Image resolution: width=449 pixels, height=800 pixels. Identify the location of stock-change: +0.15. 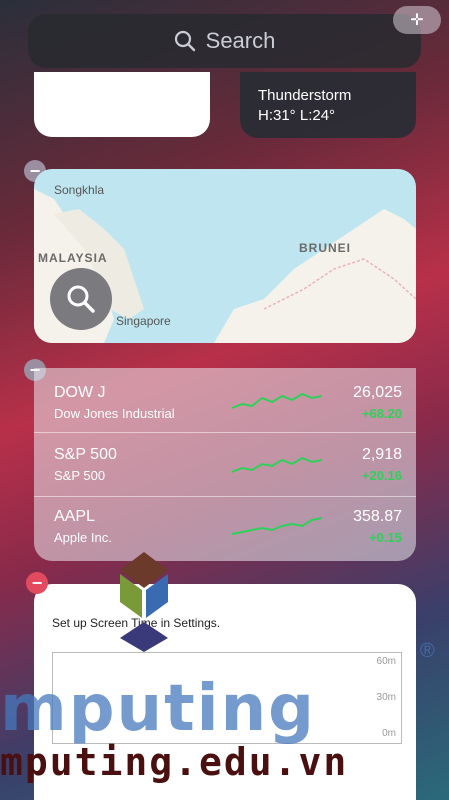
(385, 537).